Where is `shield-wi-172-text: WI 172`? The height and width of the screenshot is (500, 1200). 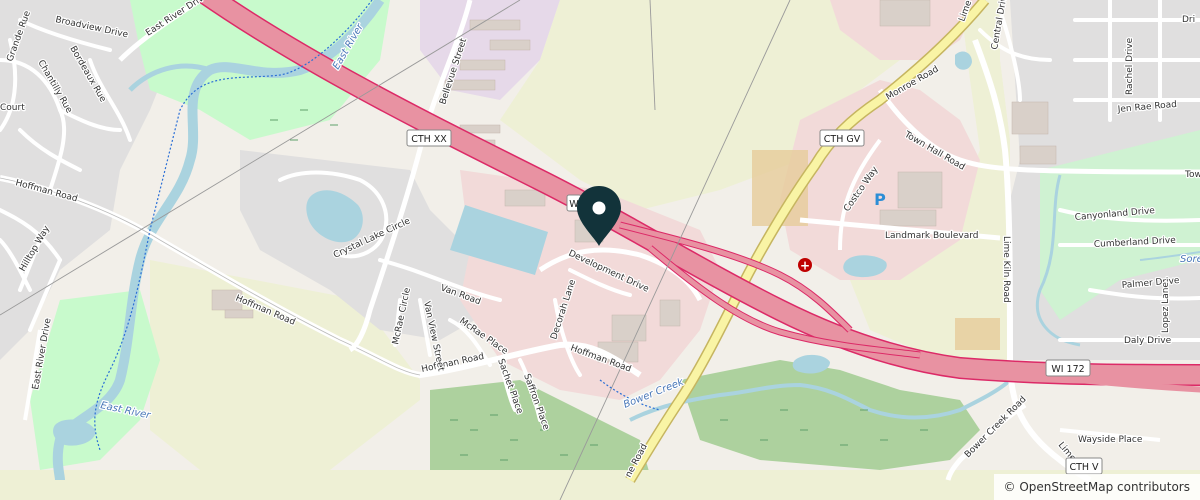 shield-wi-172-text: WI 172 is located at coordinates (1067, 369).